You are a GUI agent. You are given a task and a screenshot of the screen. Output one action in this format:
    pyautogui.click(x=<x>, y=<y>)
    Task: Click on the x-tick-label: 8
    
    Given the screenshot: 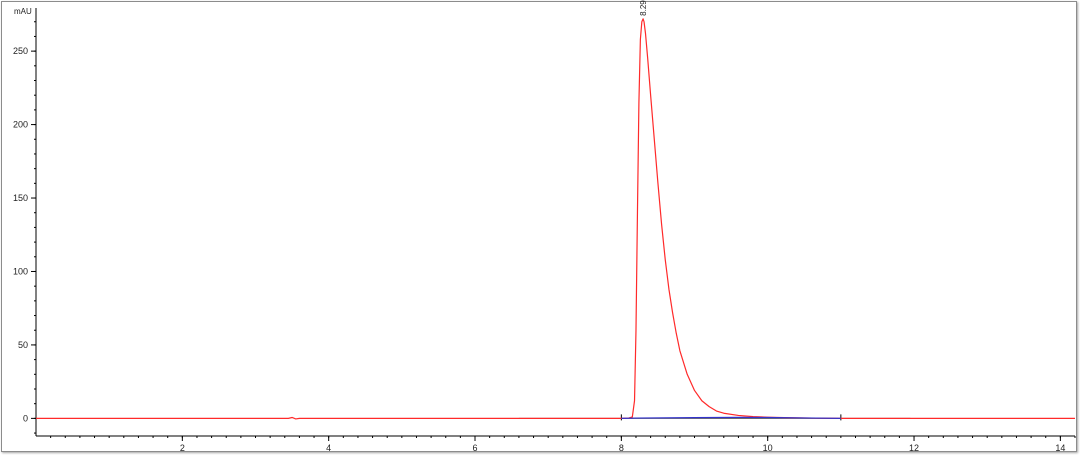 What is the action you would take?
    pyautogui.click(x=621, y=448)
    